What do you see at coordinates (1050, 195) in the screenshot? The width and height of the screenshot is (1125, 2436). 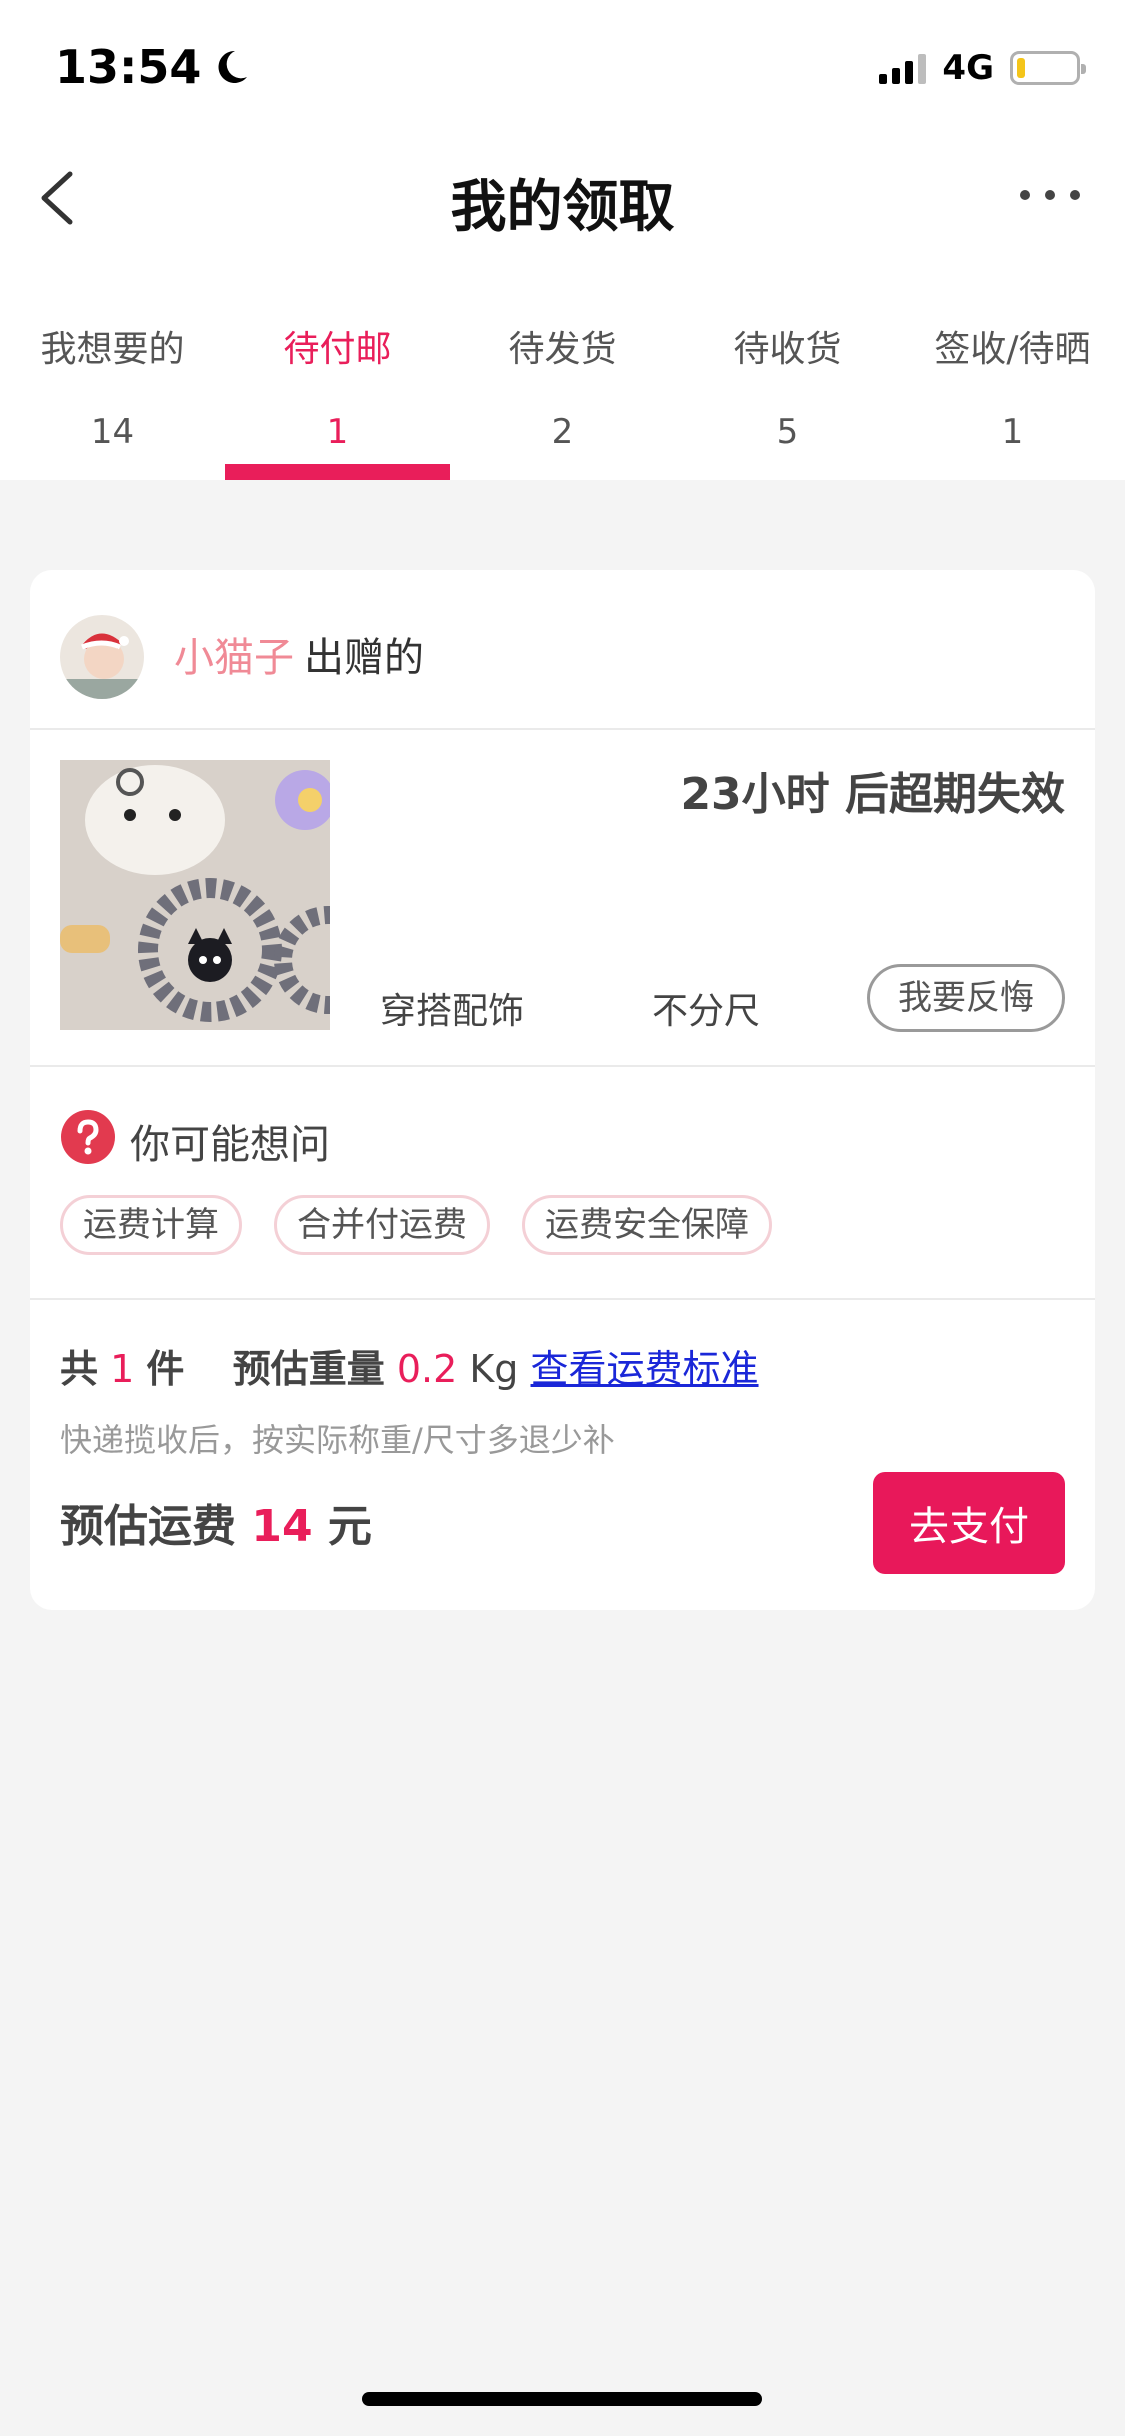 I see `more-icon` at bounding box center [1050, 195].